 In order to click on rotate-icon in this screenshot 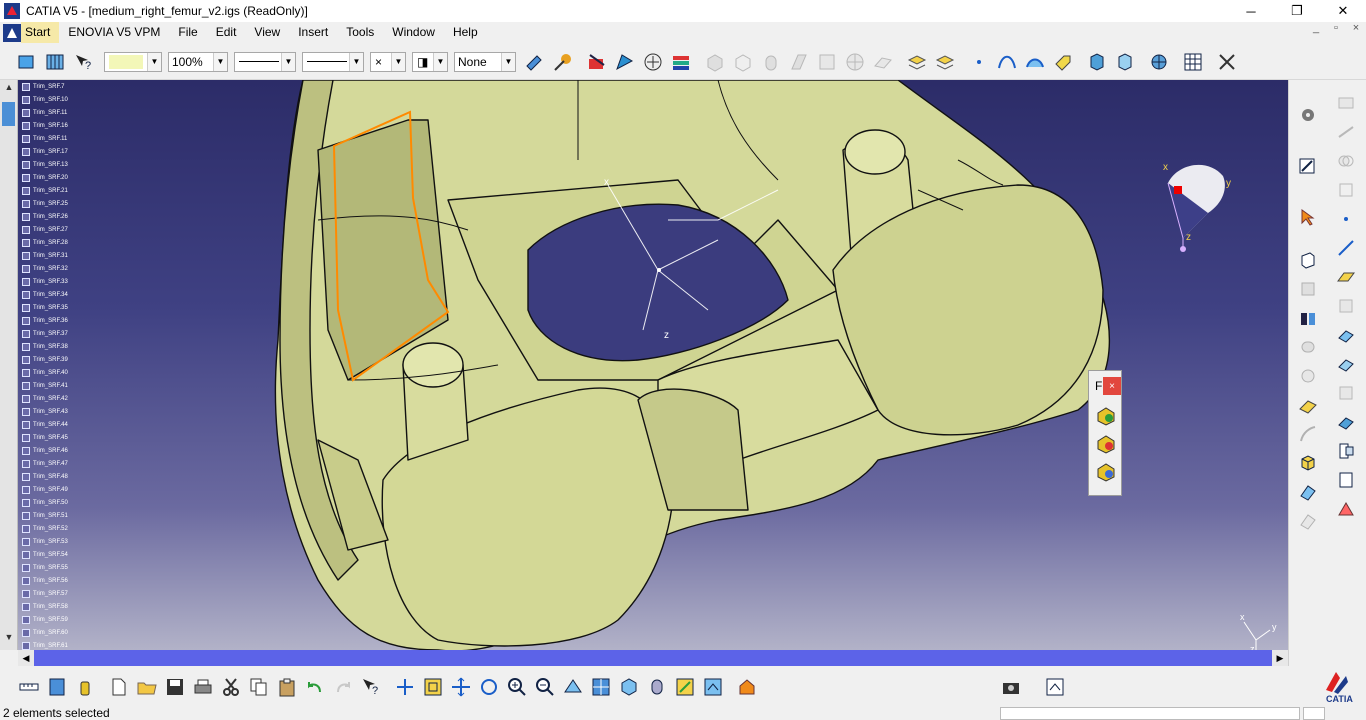, I will do `click(489, 687)`.